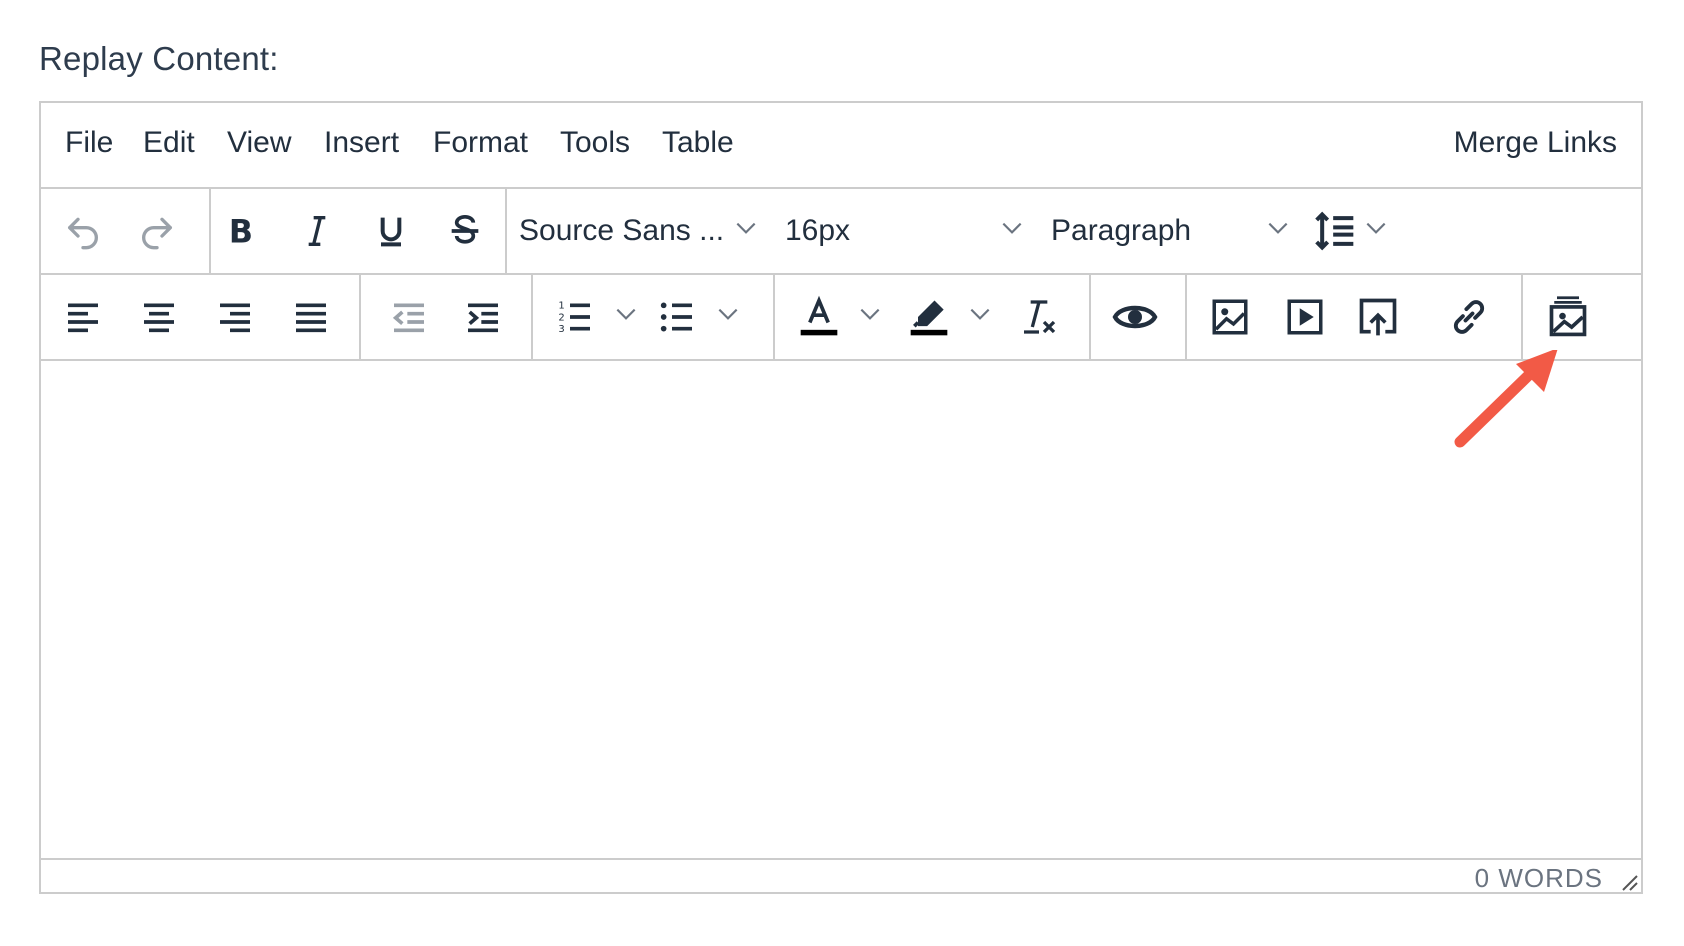 Image resolution: width=1684 pixels, height=946 pixels. Describe the element at coordinates (561, 306) in the screenshot. I see `svg-text: 1` at that location.